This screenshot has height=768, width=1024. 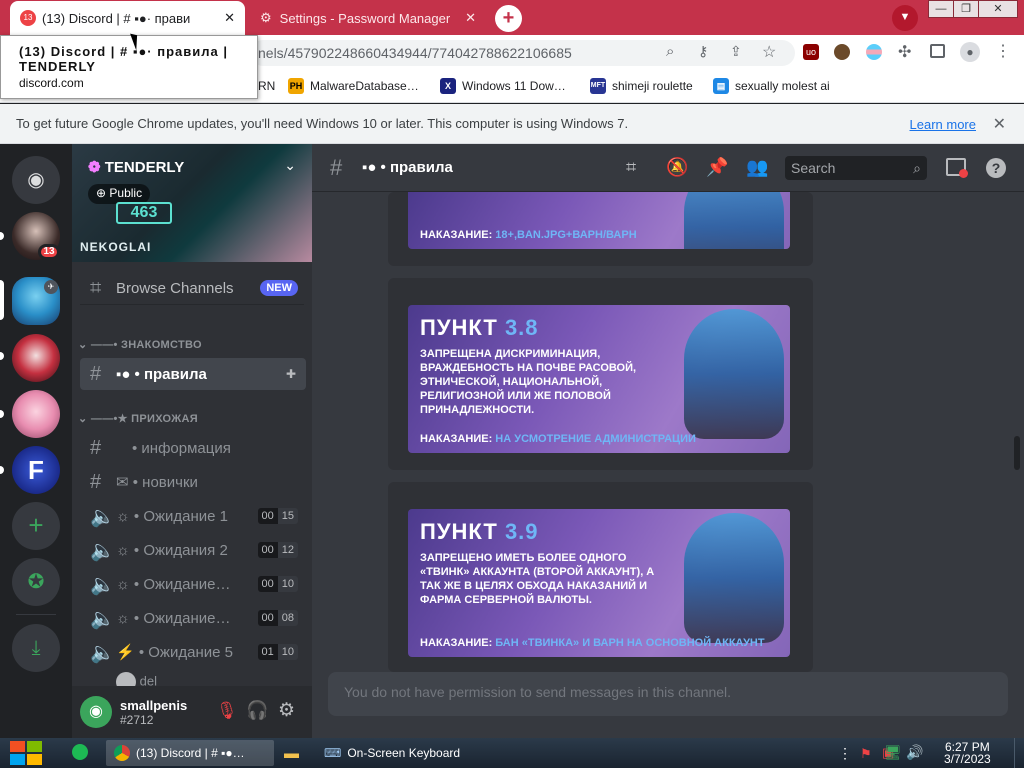 What do you see at coordinates (845, 753) in the screenshot?
I see `tray-menu-icon: ⋮` at bounding box center [845, 753].